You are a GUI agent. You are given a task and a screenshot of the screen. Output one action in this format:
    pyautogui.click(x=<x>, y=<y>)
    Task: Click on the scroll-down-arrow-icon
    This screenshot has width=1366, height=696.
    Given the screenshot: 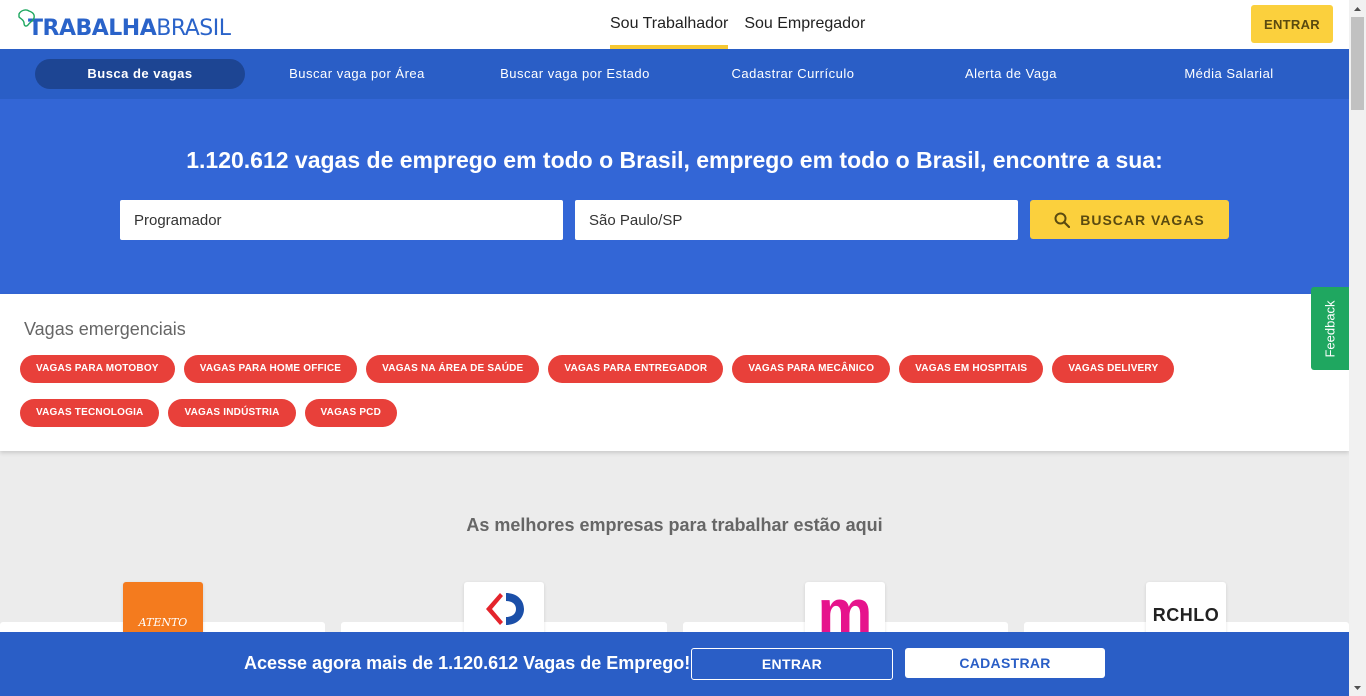 What is the action you would take?
    pyautogui.click(x=1357, y=687)
    